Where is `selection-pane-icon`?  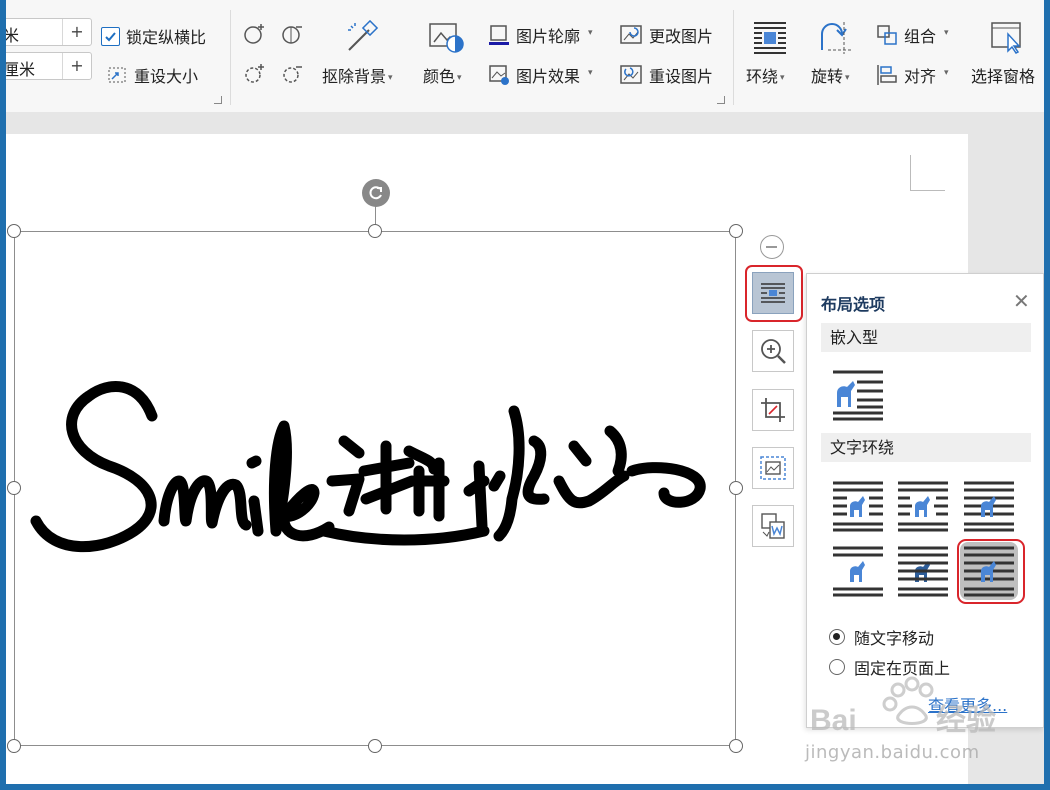 selection-pane-icon is located at coordinates (1008, 37).